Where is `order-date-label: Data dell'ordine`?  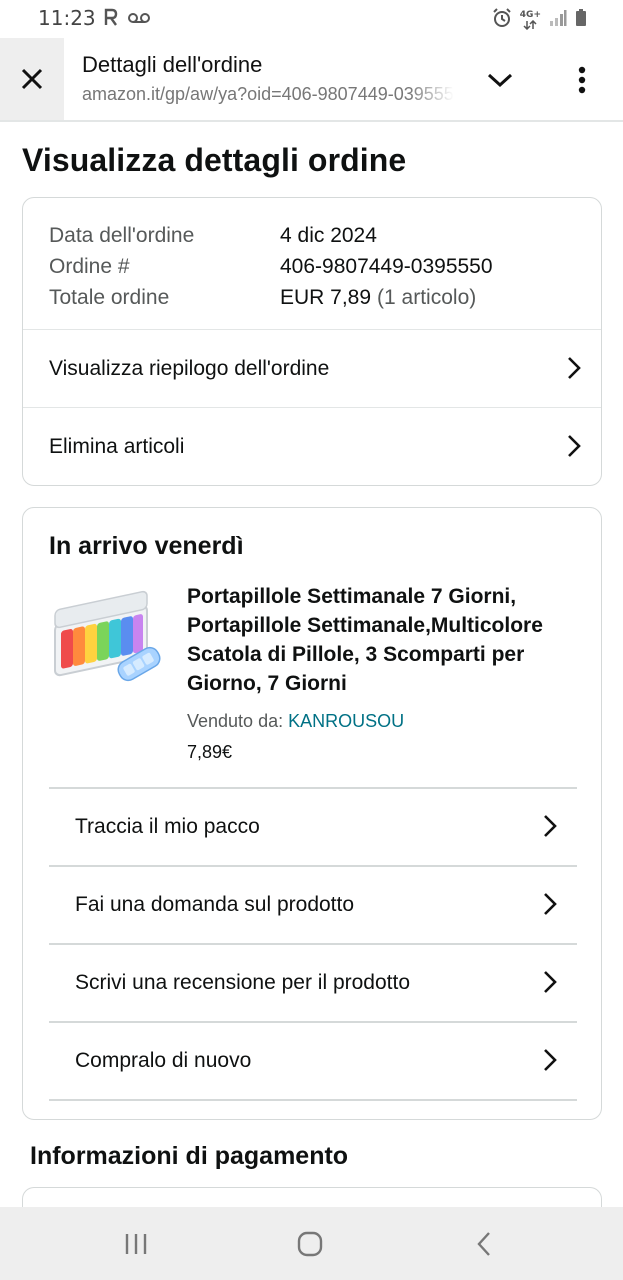 order-date-label: Data dell'ordine is located at coordinates (122, 235).